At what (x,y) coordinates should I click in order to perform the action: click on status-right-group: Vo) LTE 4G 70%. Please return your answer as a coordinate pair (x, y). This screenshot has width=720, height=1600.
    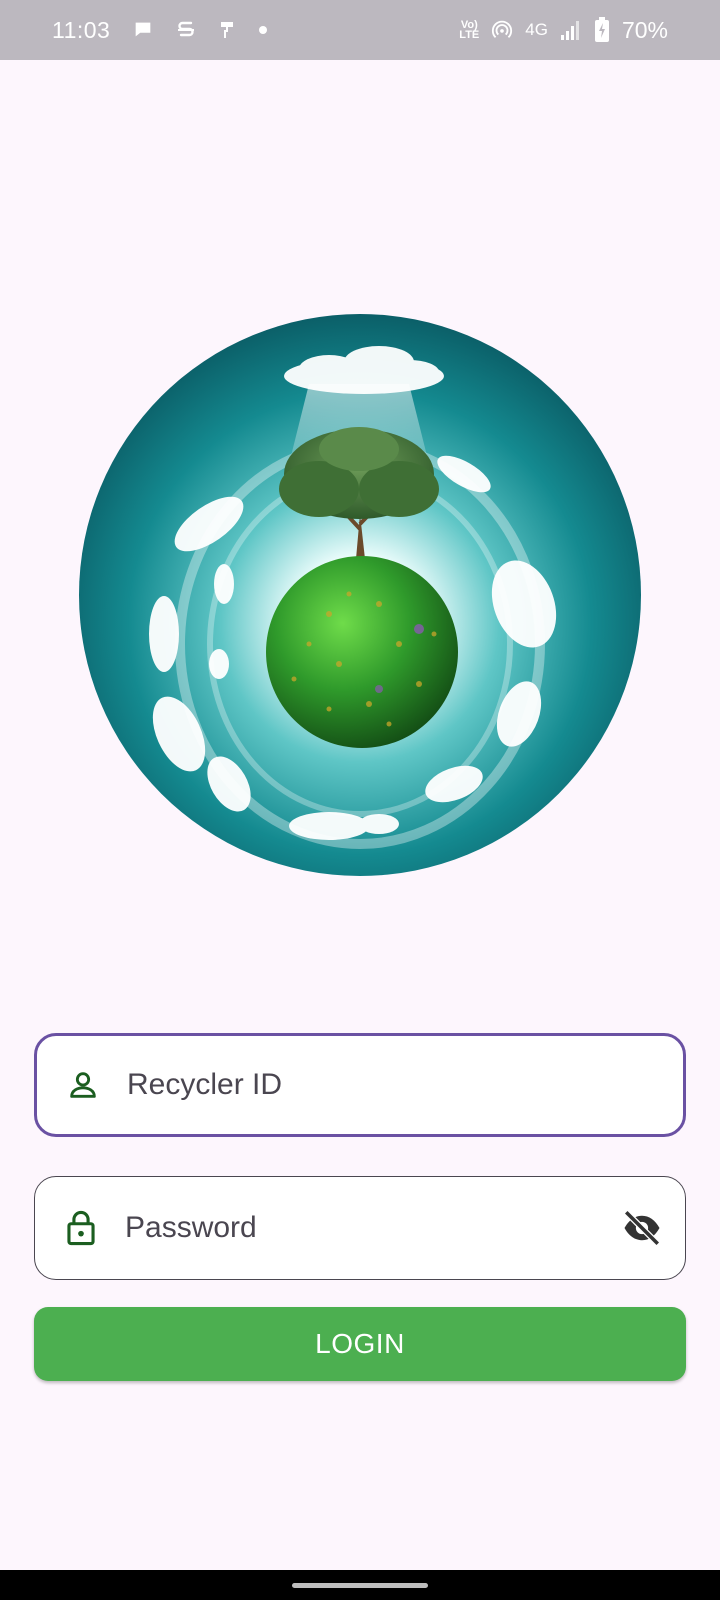
    Looking at the image, I should click on (563, 30).